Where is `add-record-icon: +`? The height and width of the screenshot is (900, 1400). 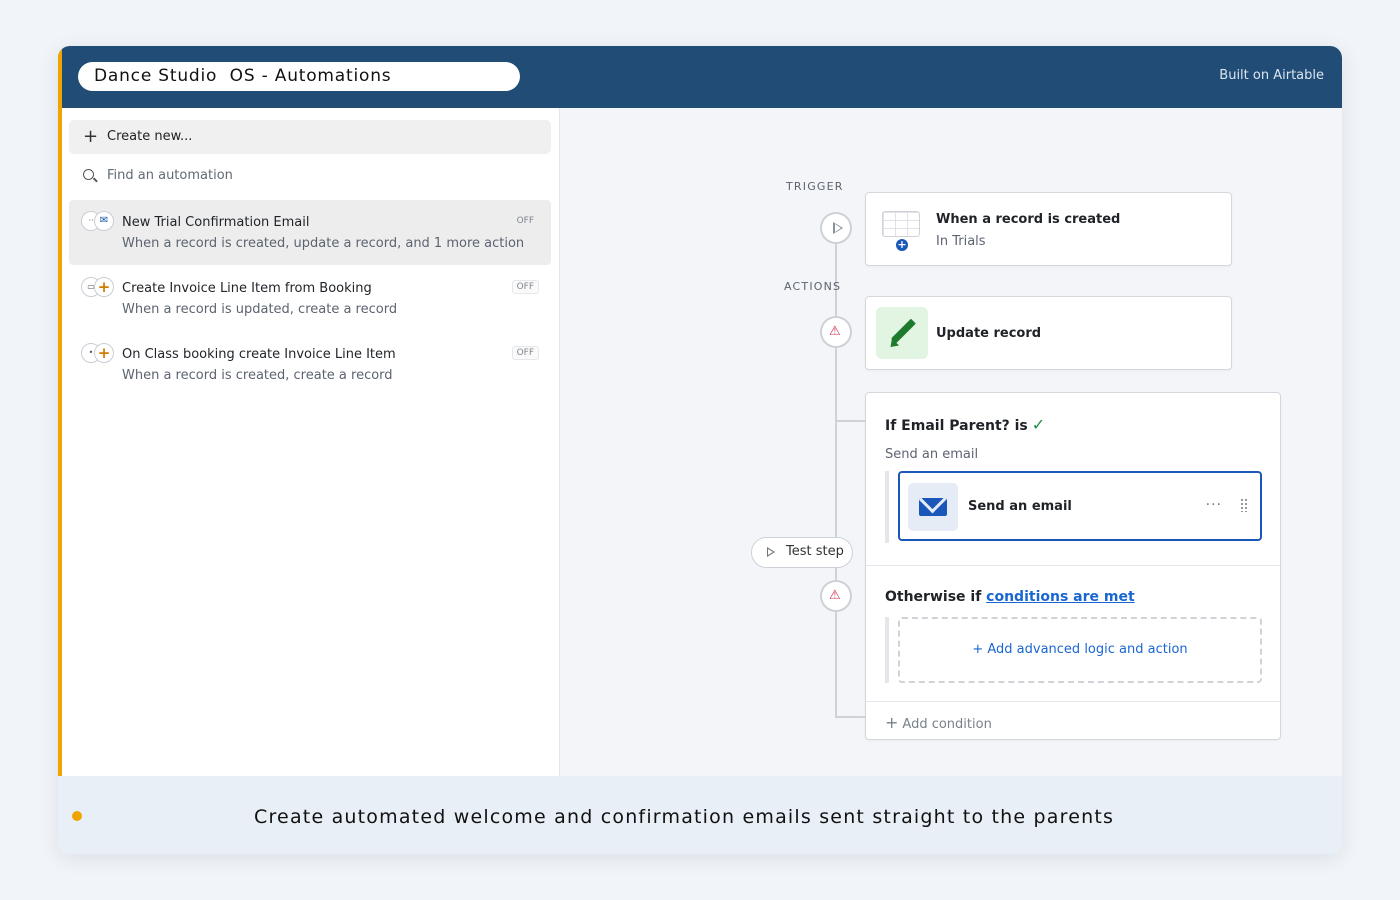
add-record-icon: + is located at coordinates (902, 244).